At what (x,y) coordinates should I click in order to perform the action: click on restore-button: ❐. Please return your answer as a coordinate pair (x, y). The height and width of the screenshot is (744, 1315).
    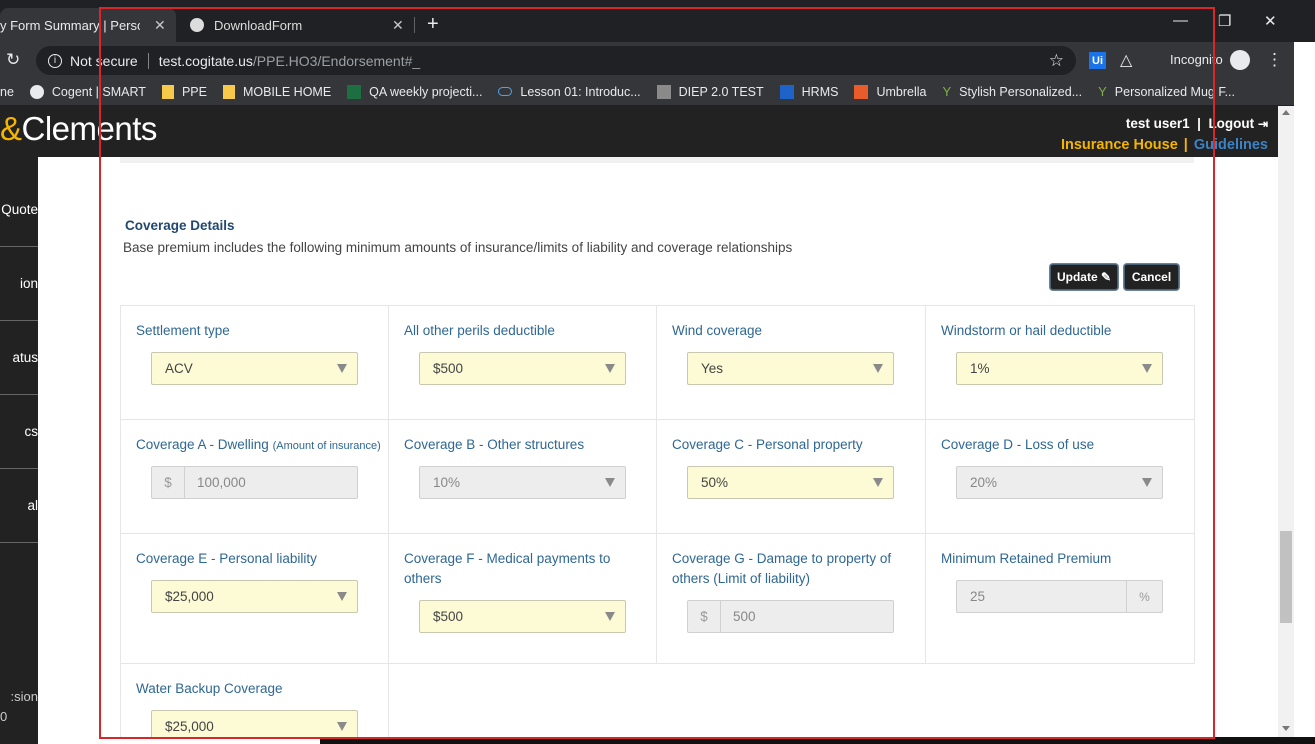
    Looking at the image, I should click on (1224, 21).